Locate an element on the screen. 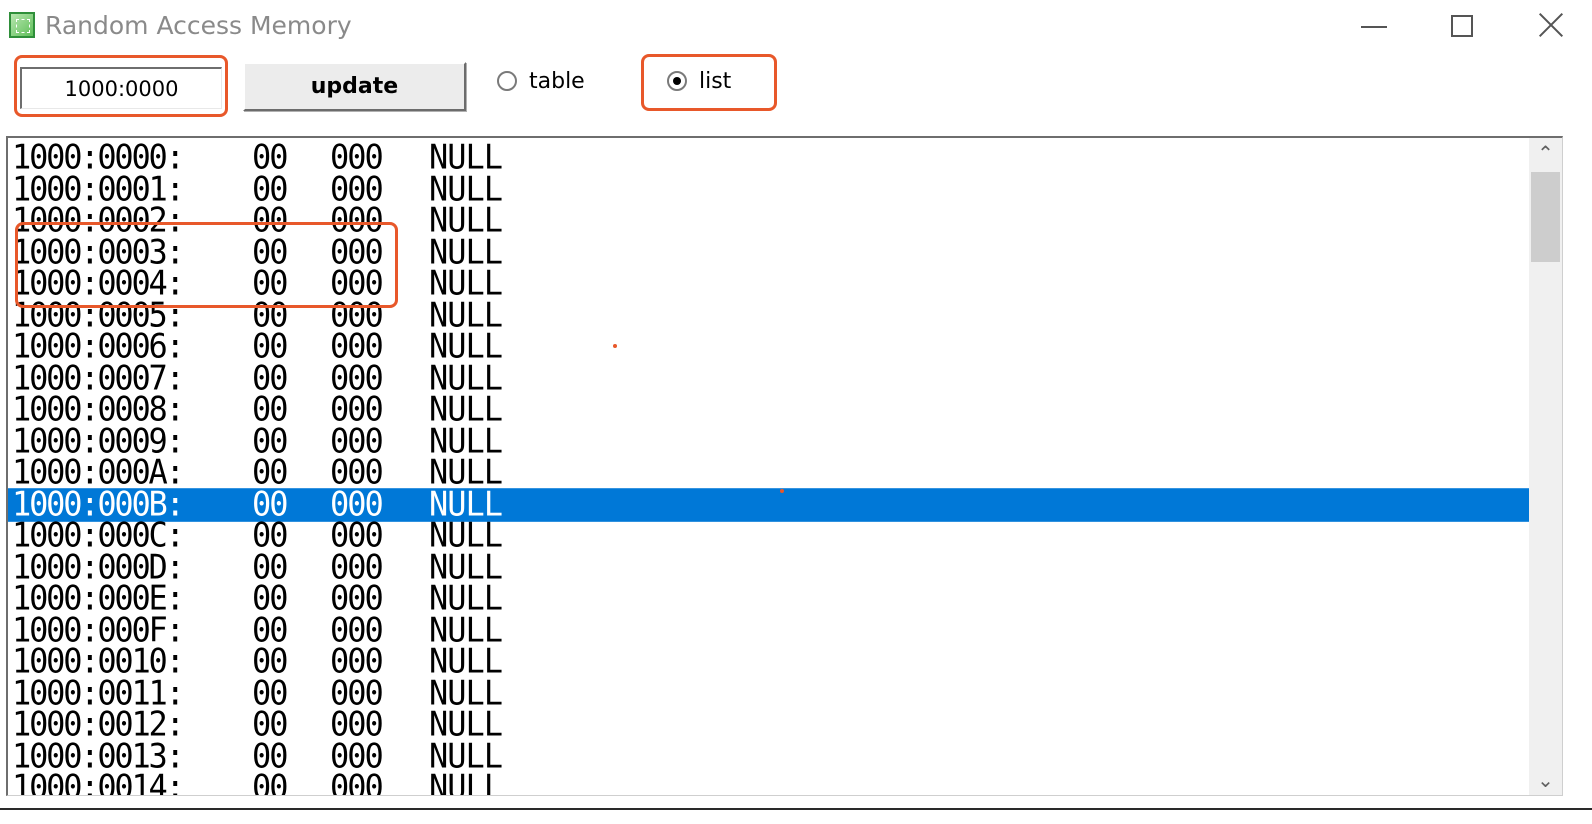  title-bar: Random Access Memory is located at coordinates (796, 26).